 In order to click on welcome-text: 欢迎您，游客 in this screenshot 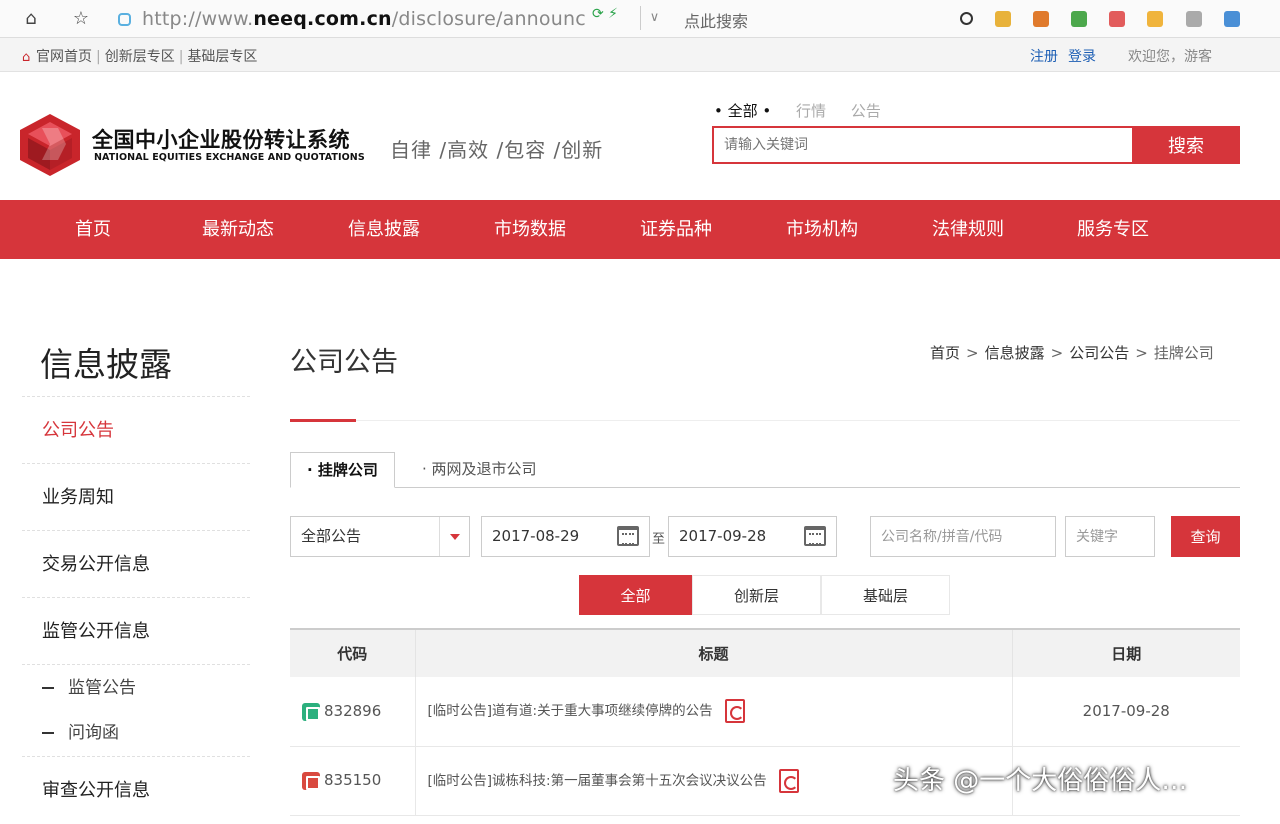, I will do `click(1170, 57)`.